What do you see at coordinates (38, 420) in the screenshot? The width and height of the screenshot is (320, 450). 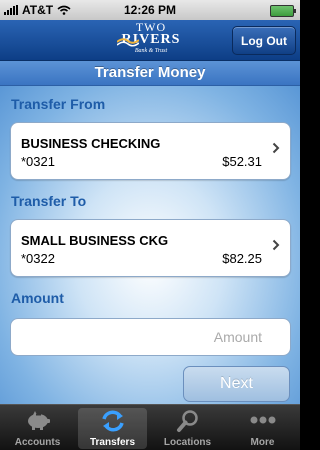 I see `piggy-bank-icon` at bounding box center [38, 420].